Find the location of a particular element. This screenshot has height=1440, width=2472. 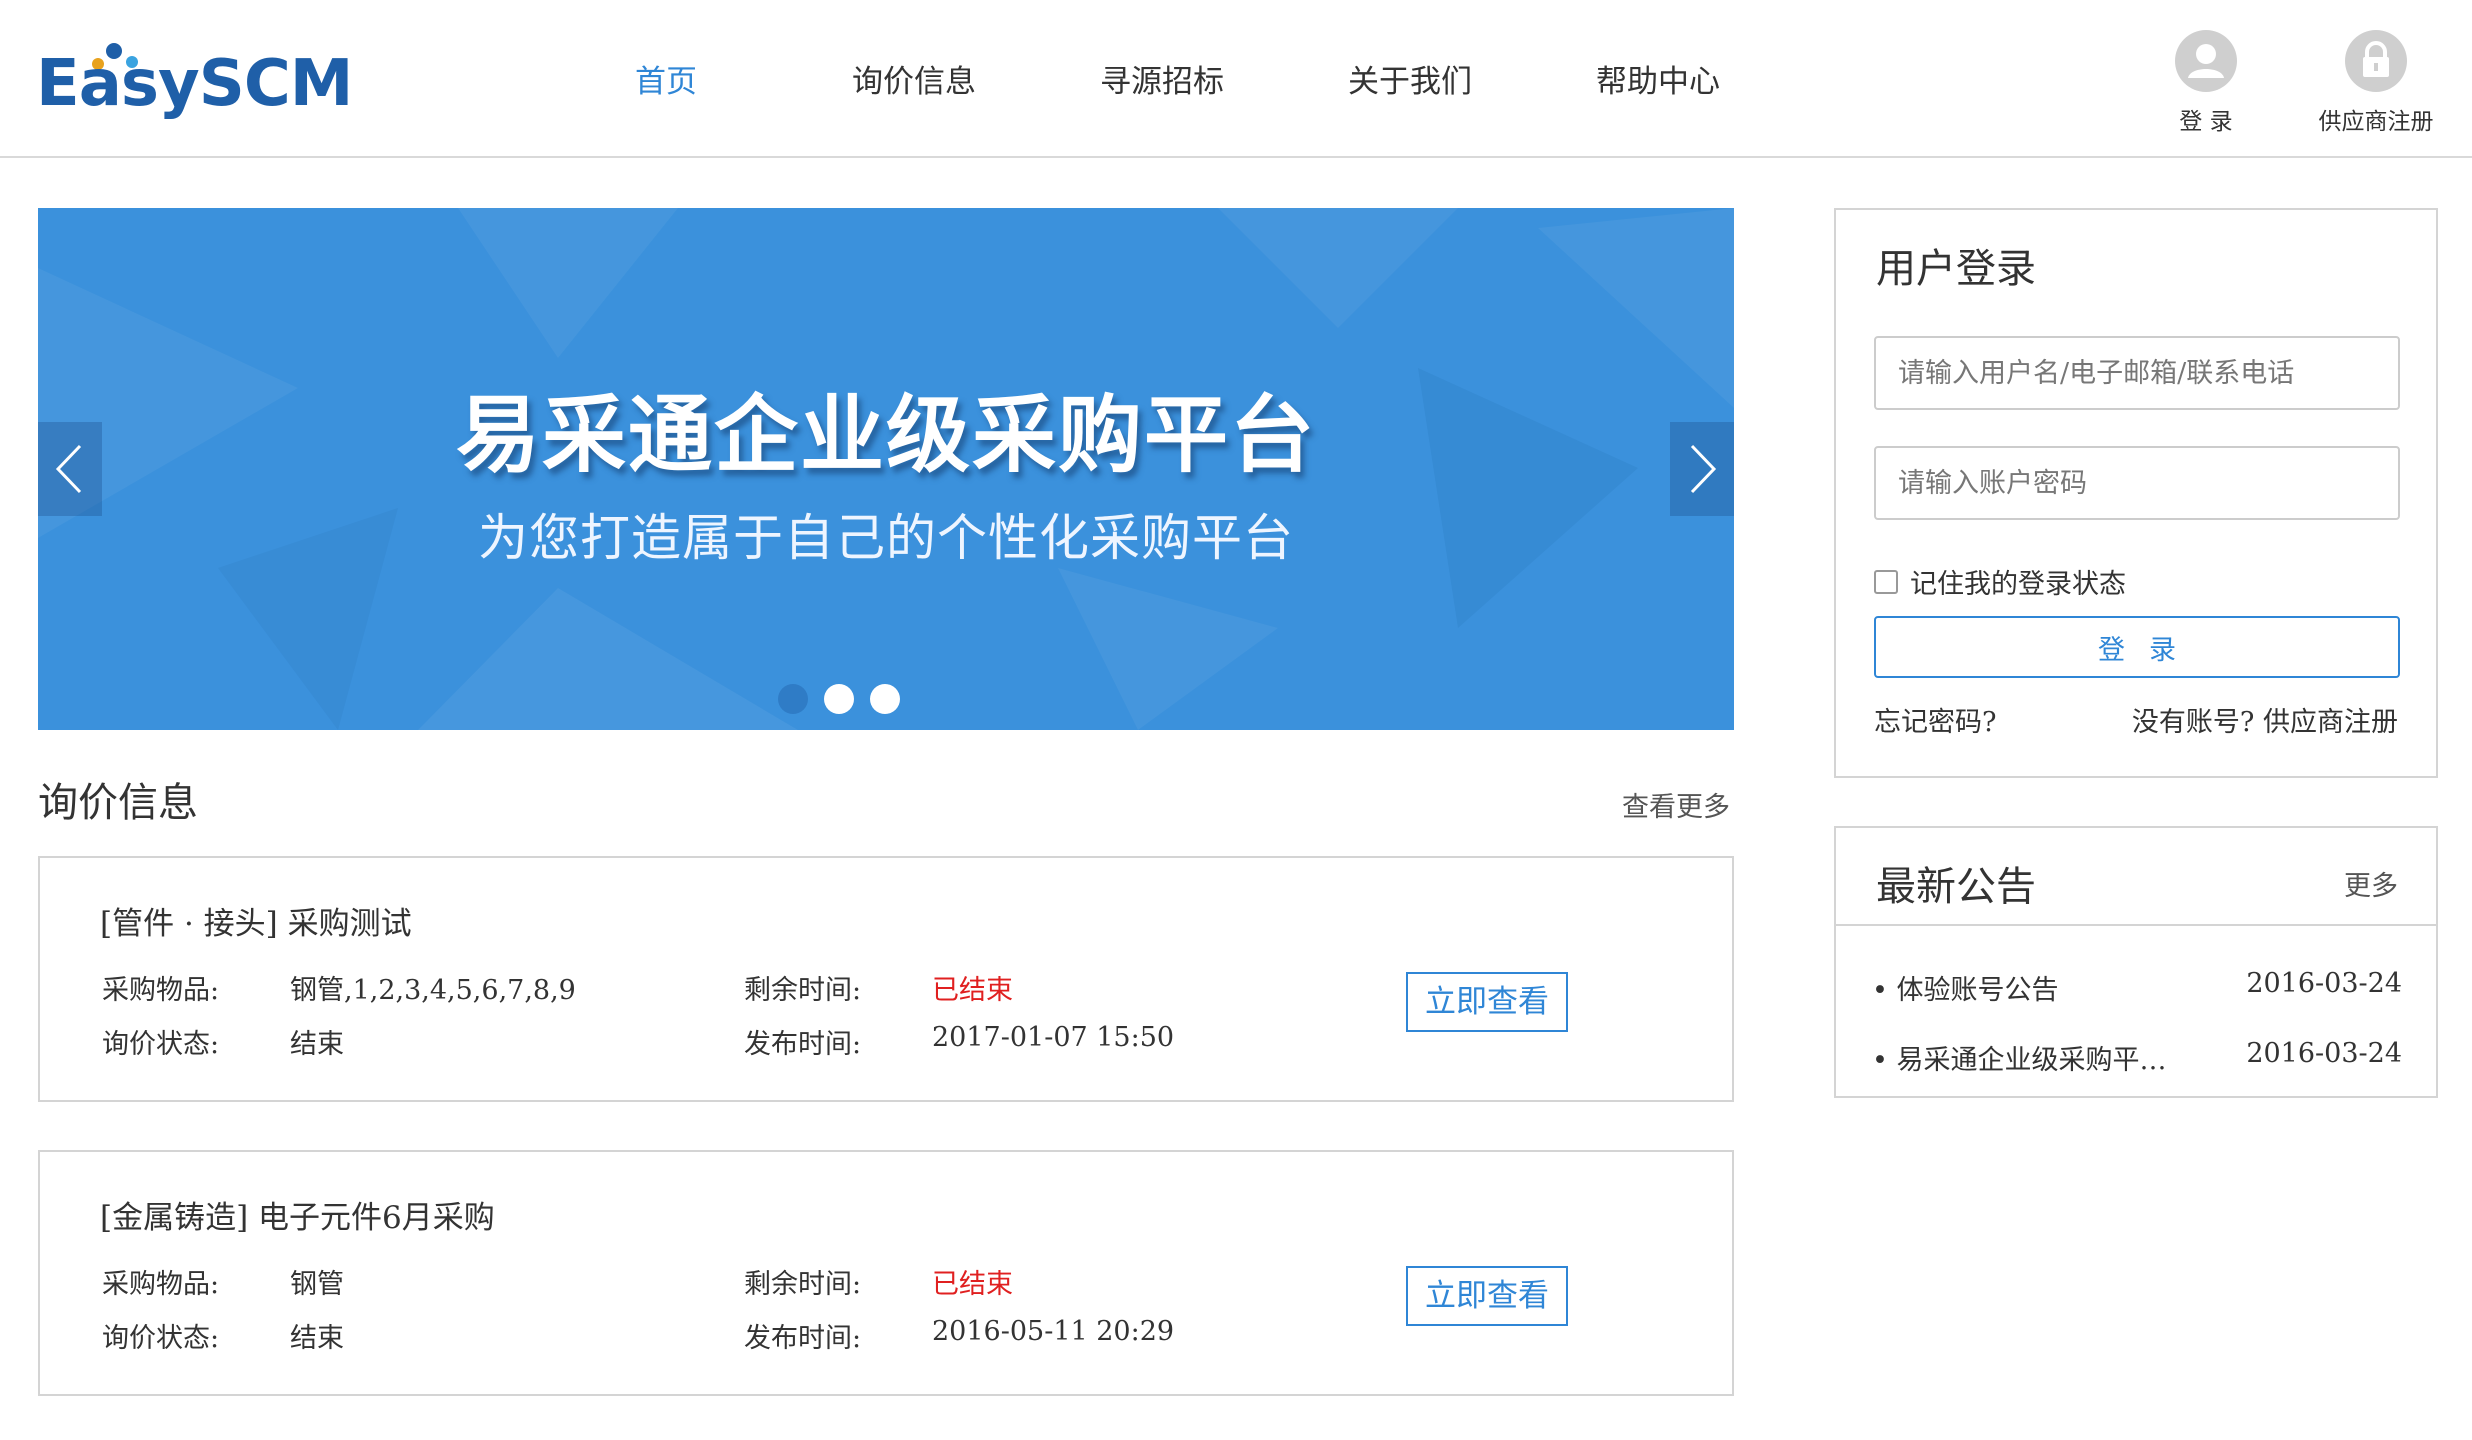

nav-home: 首页 is located at coordinates (666, 82).